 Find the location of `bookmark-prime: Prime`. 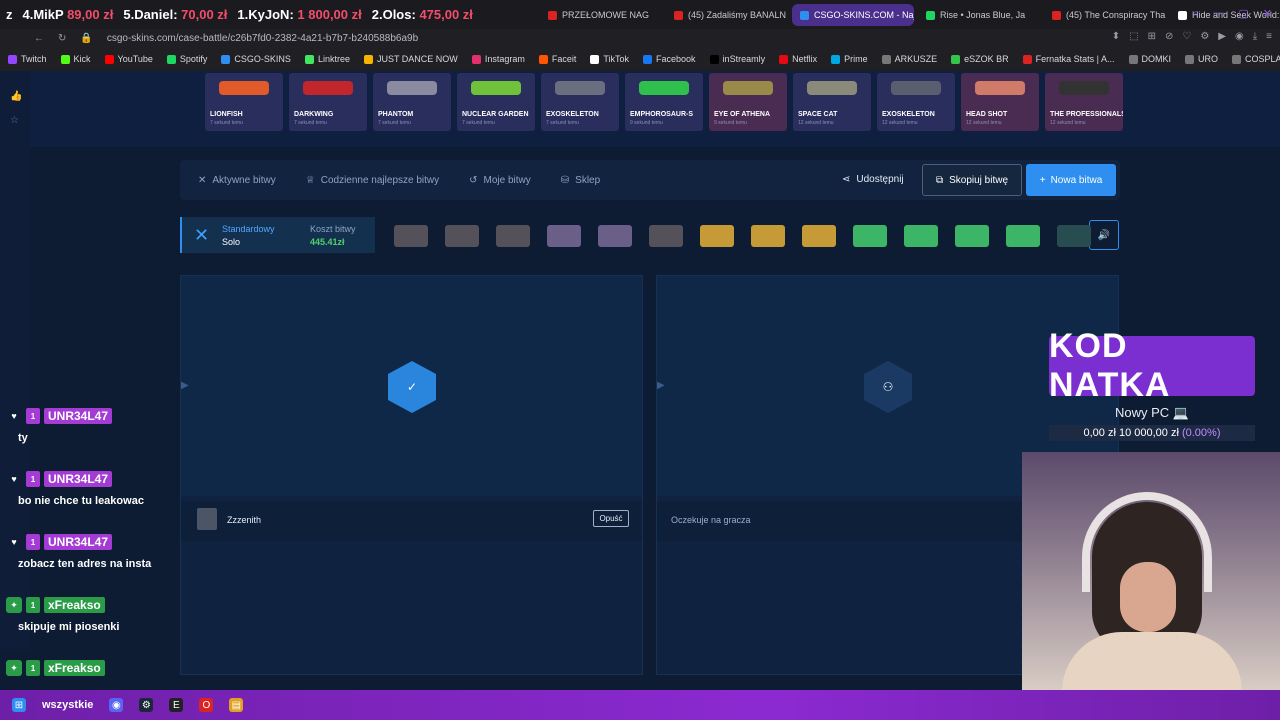

bookmark-prime: Prime is located at coordinates (849, 59).